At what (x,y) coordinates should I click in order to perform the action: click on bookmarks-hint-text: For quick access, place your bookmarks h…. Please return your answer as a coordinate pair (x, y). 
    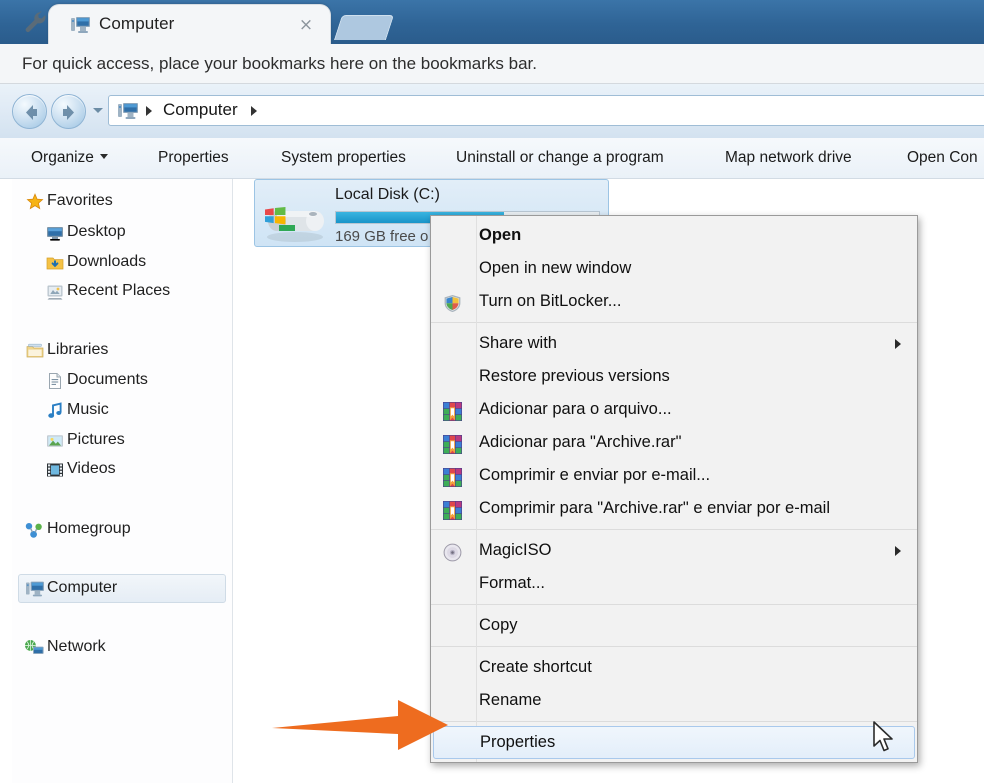
    Looking at the image, I should click on (279, 63).